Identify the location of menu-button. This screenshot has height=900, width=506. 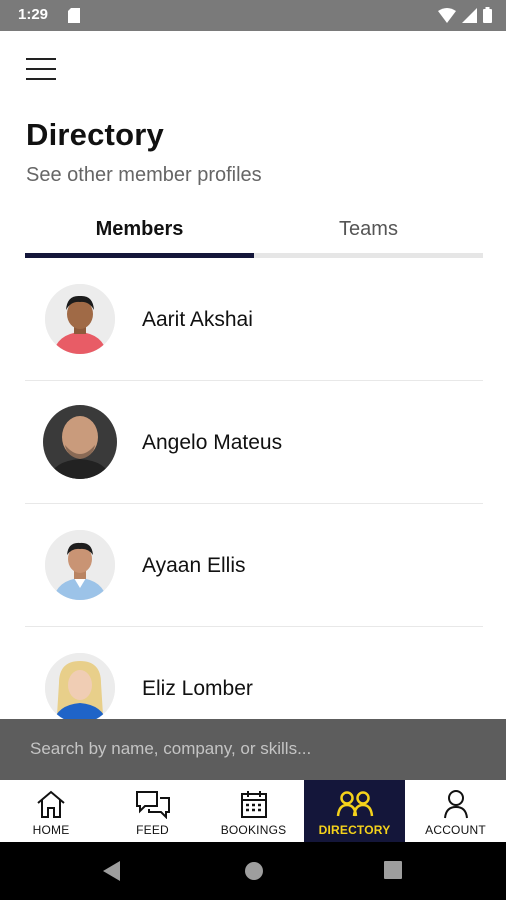
(41, 69).